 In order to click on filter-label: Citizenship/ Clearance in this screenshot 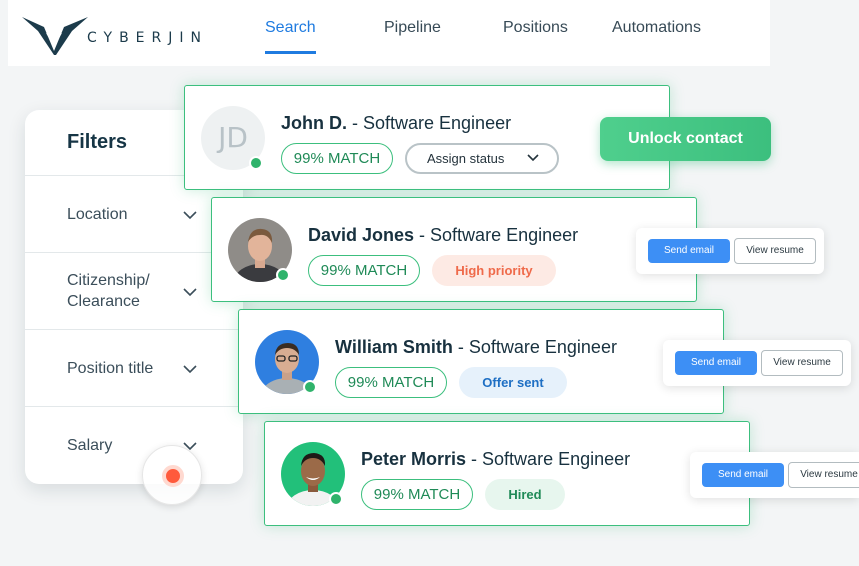, I will do `click(108, 291)`.